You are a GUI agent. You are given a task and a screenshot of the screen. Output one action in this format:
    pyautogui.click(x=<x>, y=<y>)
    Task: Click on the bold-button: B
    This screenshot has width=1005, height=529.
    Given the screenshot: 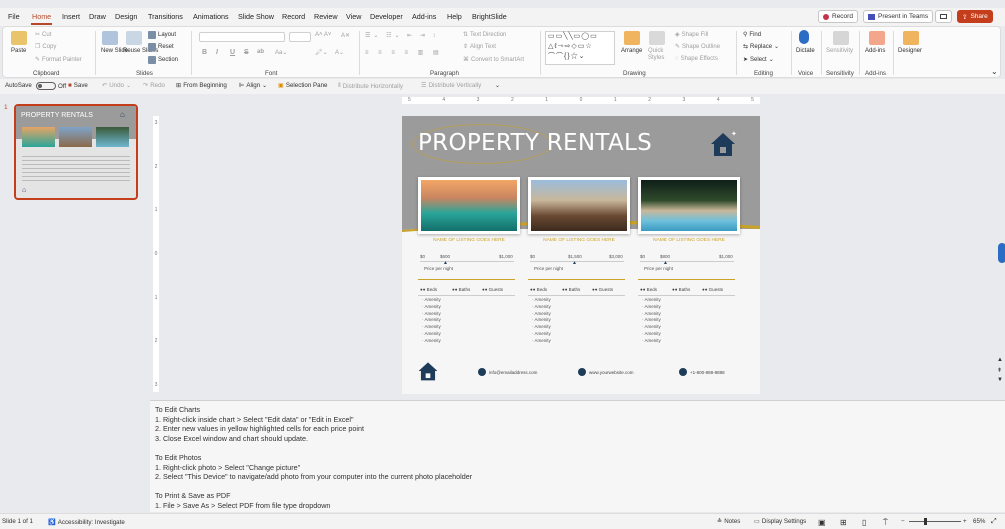 What is the action you would take?
    pyautogui.click(x=204, y=52)
    